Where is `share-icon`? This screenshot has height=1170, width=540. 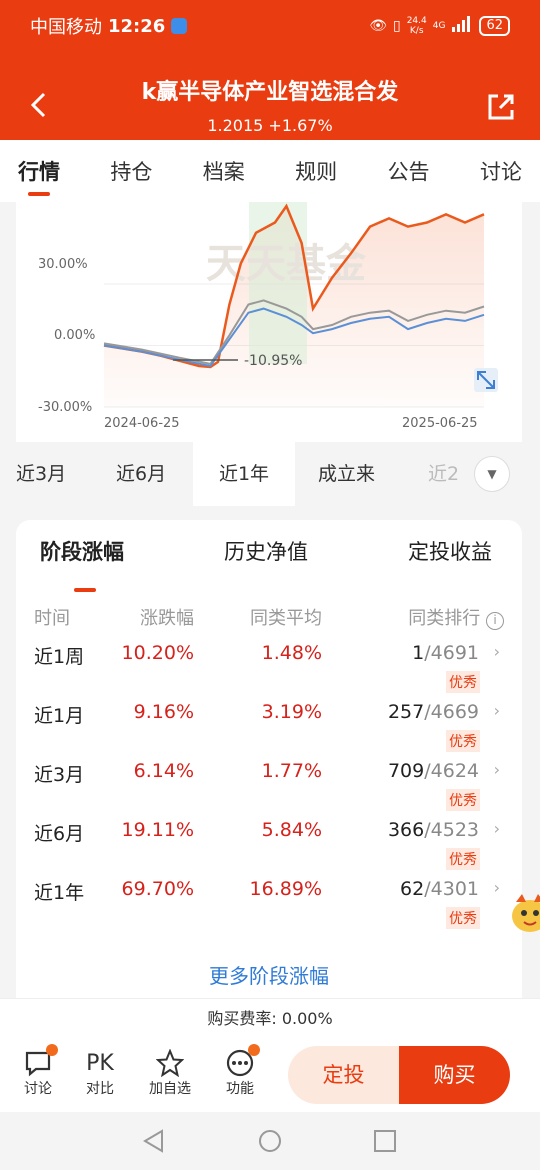
share-icon is located at coordinates (501, 107).